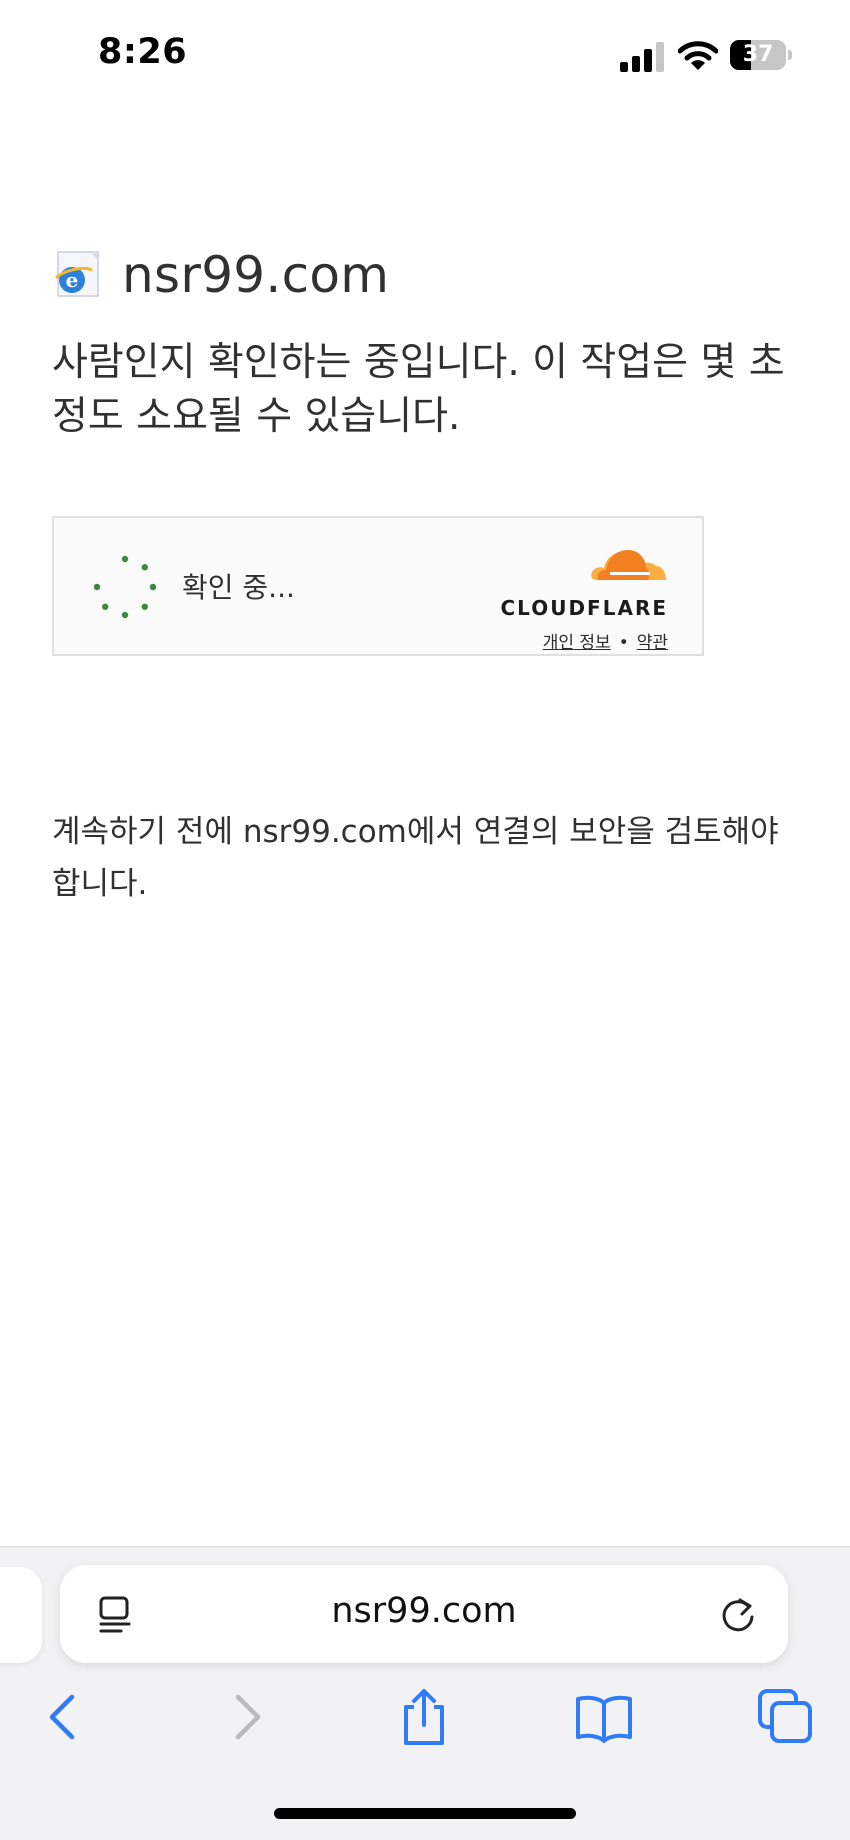 This screenshot has height=1840, width=850. Describe the element at coordinates (76, 274) in the screenshot. I see `site-favicon-icon: e` at that location.